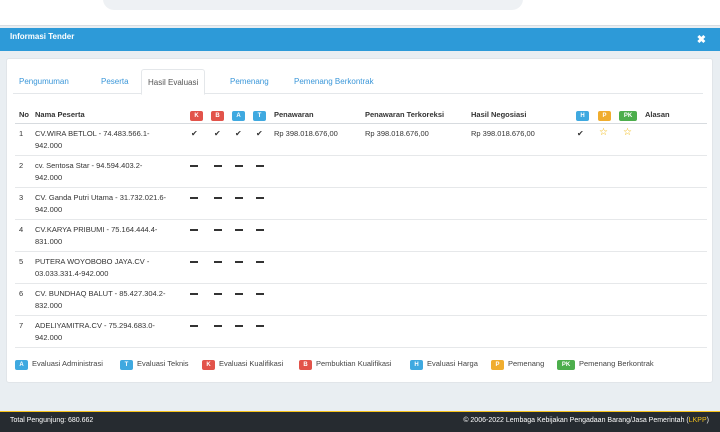 This screenshot has height=432, width=720. Describe the element at coordinates (21, 293) in the screenshot. I see `row-no: 6` at that location.